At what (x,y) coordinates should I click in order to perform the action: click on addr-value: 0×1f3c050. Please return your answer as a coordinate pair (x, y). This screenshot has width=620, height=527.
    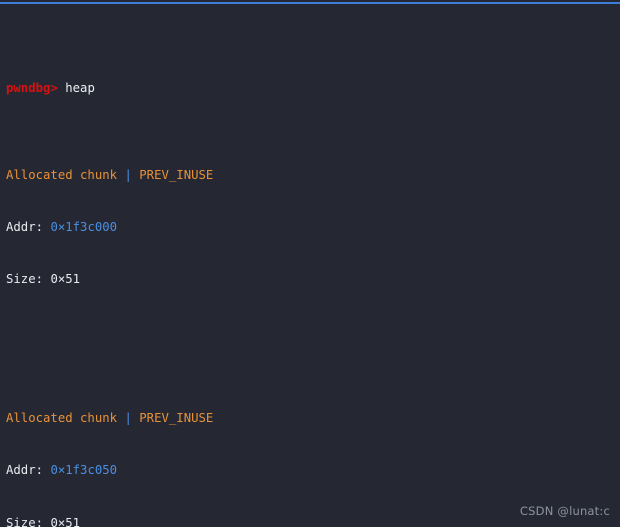
    Looking at the image, I should click on (84, 470).